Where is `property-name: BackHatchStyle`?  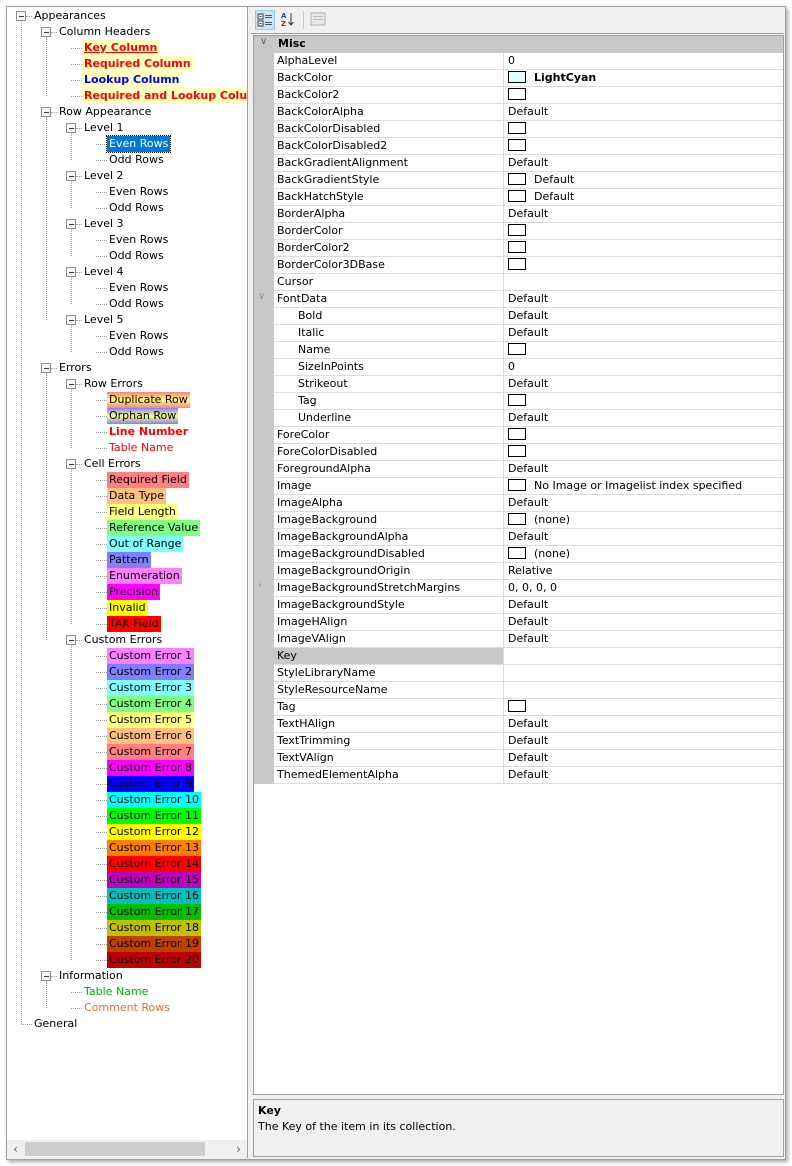 property-name: BackHatchStyle is located at coordinates (389, 197).